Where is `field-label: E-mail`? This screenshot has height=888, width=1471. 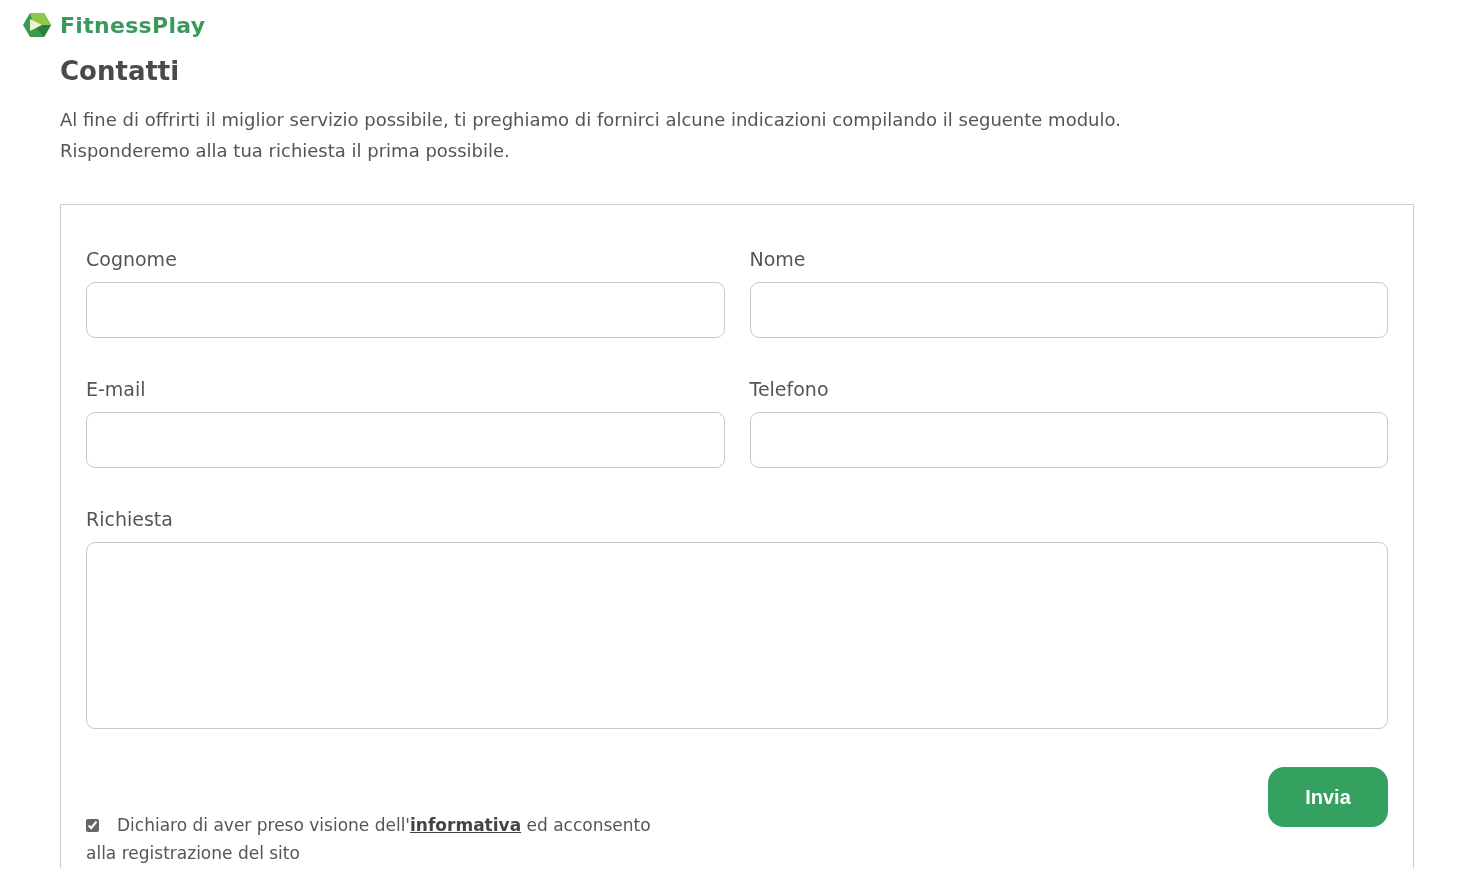
field-label: E-mail is located at coordinates (116, 389).